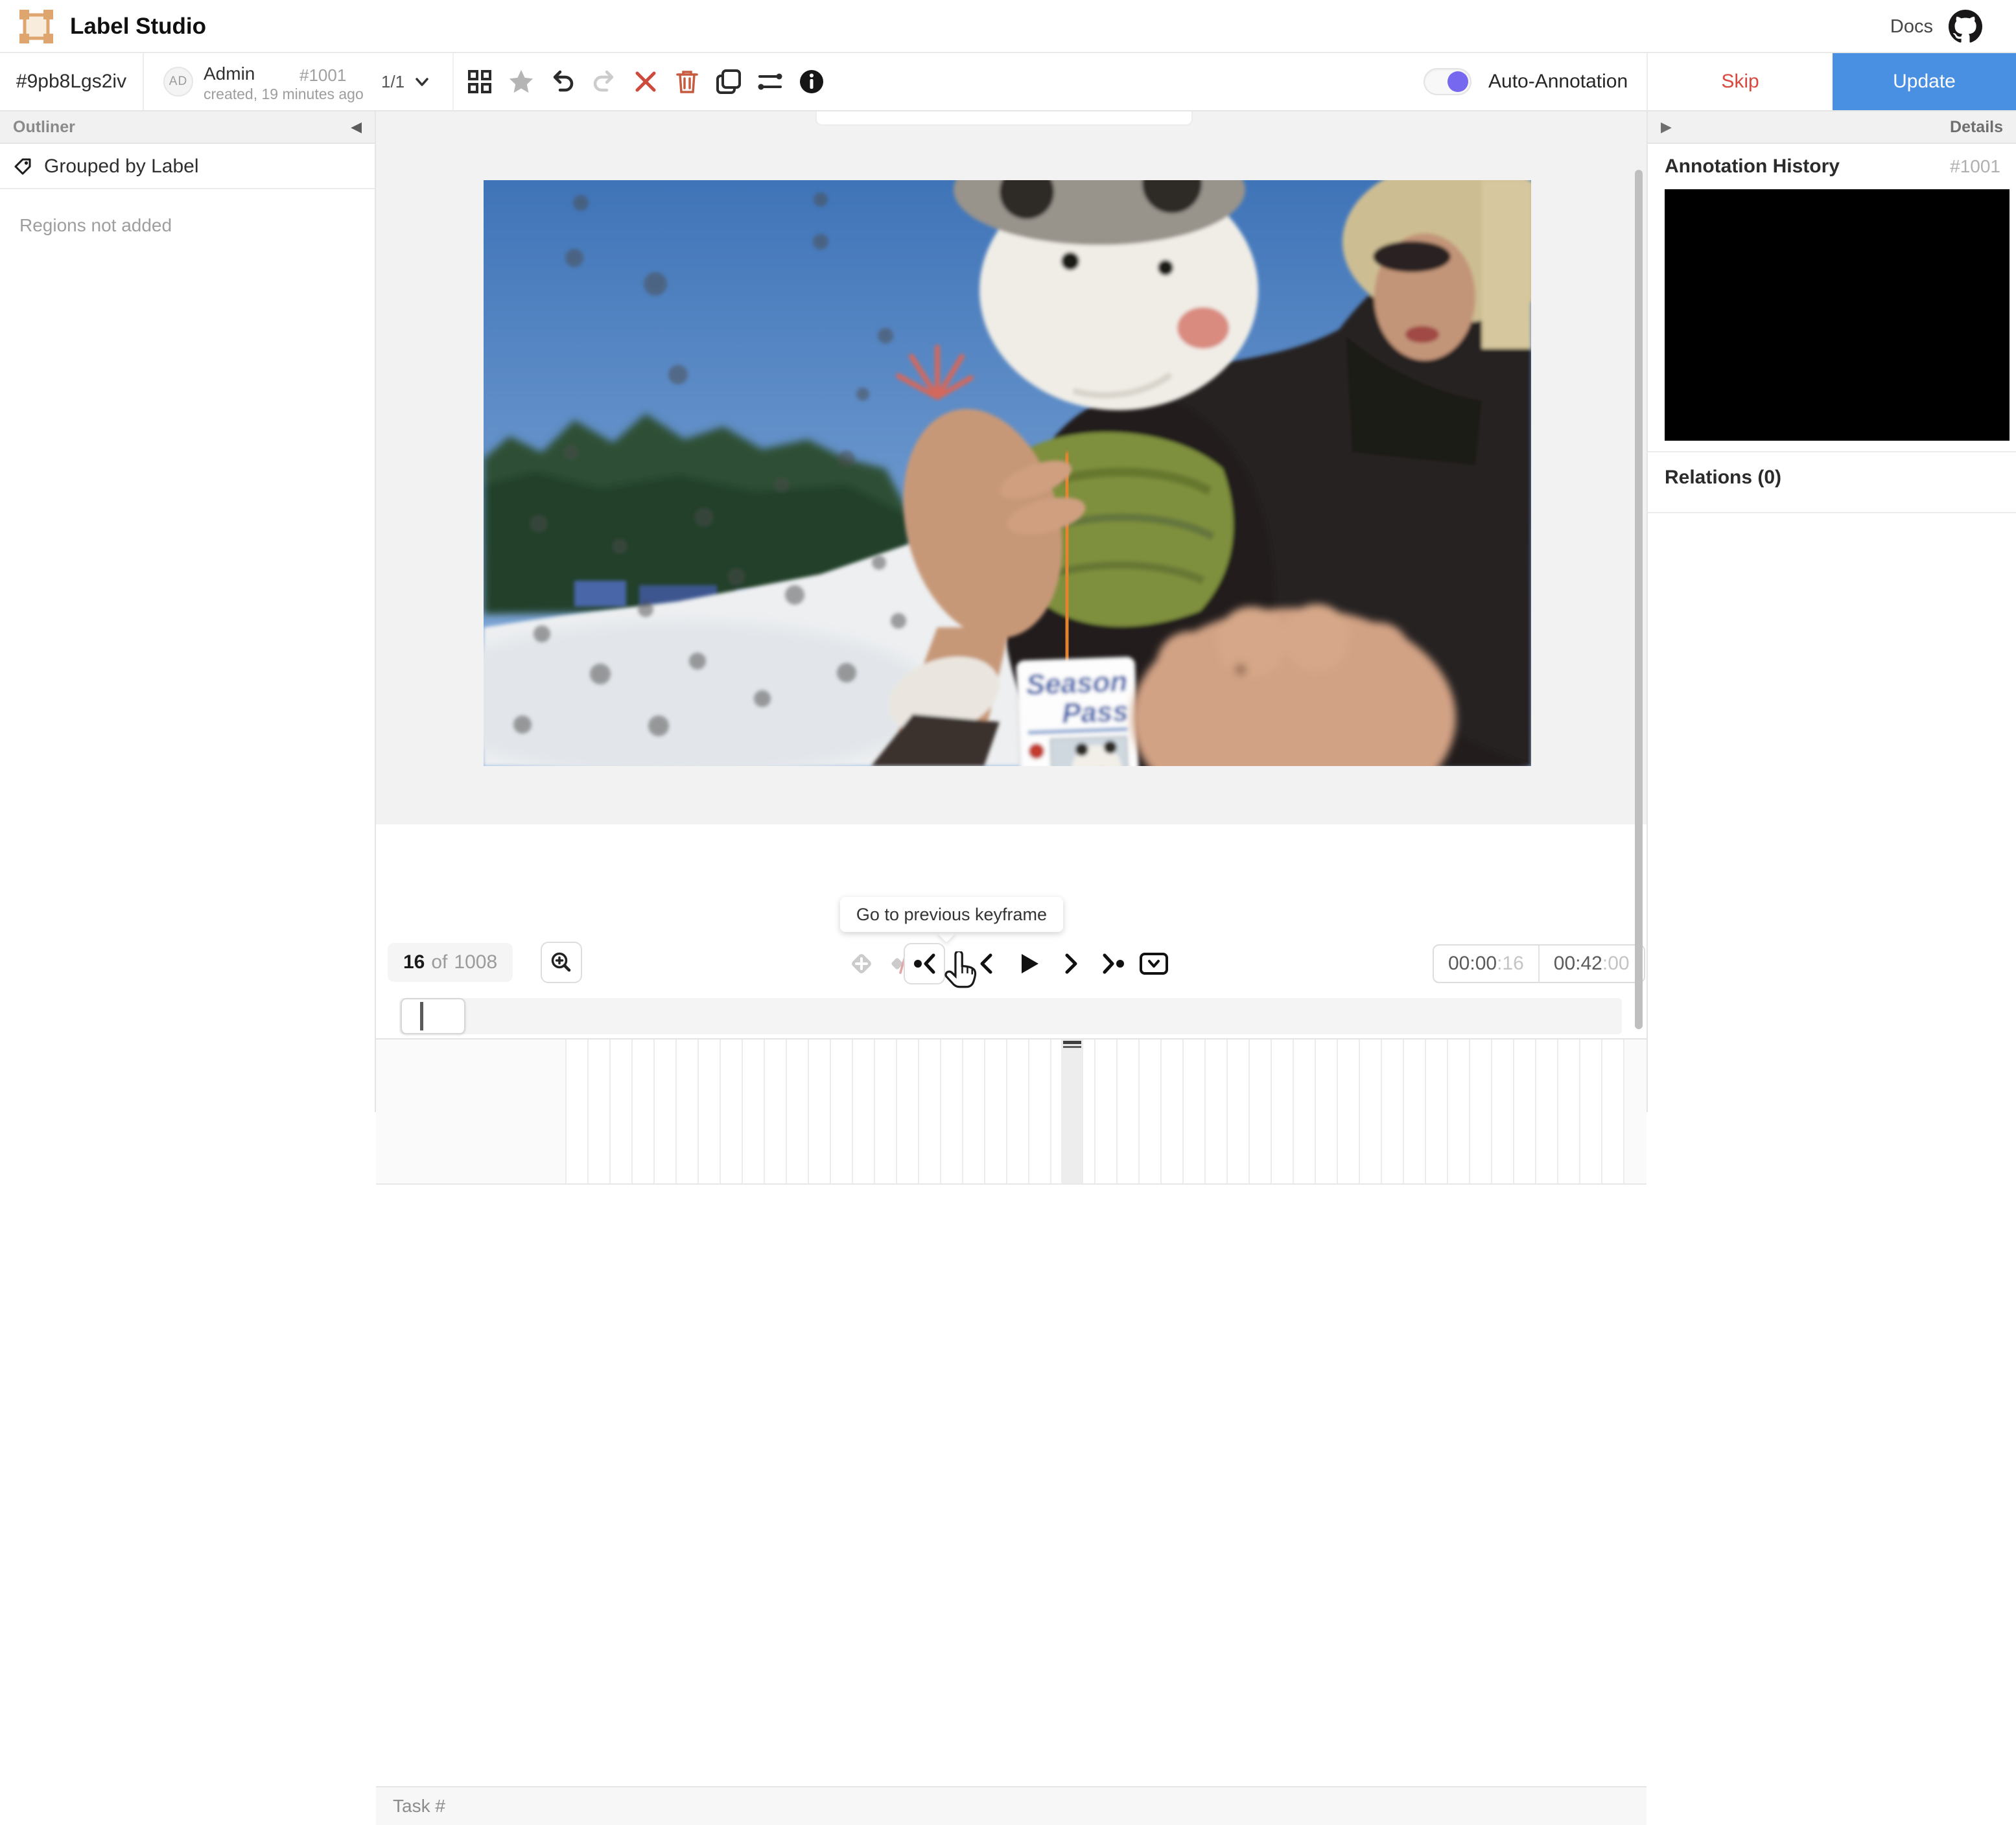  Describe the element at coordinates (1925, 81) in the screenshot. I see `update-button: Update` at that location.